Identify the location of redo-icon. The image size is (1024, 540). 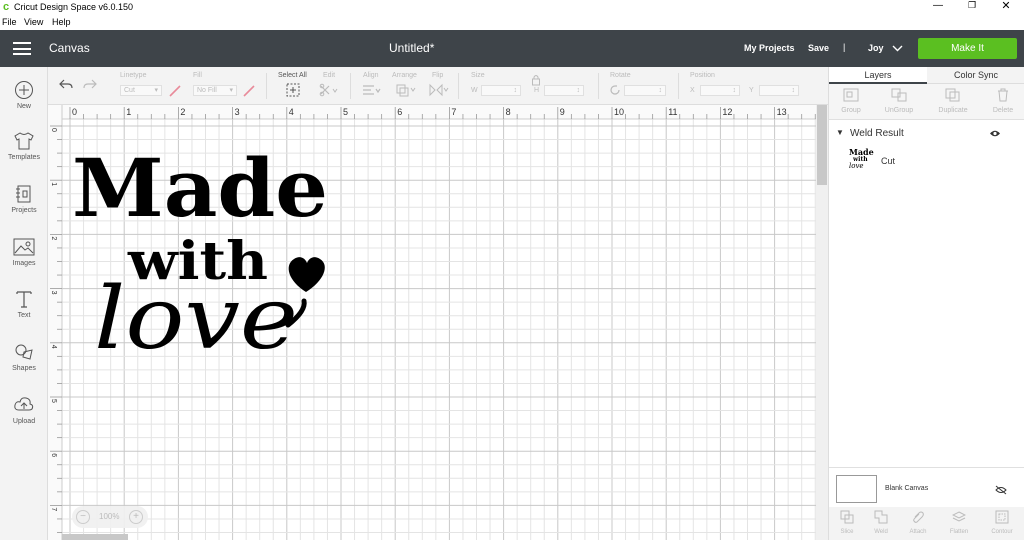
(90, 84).